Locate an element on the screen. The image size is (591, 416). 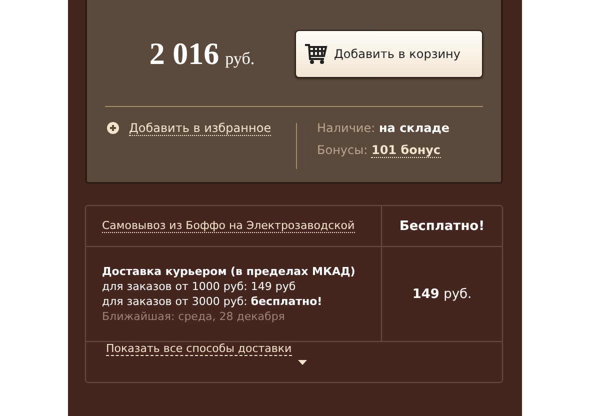
currency: руб. is located at coordinates (240, 59).